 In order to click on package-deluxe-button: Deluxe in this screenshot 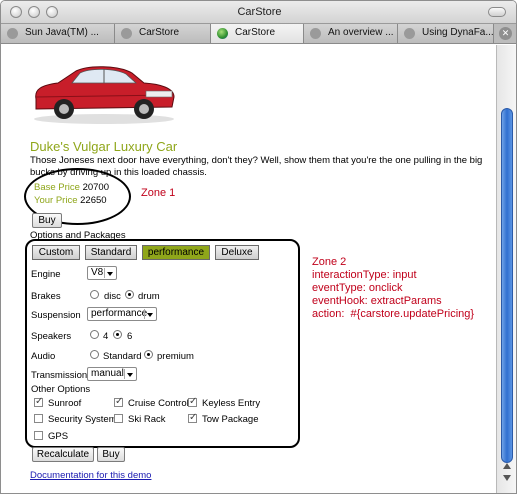, I will do `click(237, 252)`.